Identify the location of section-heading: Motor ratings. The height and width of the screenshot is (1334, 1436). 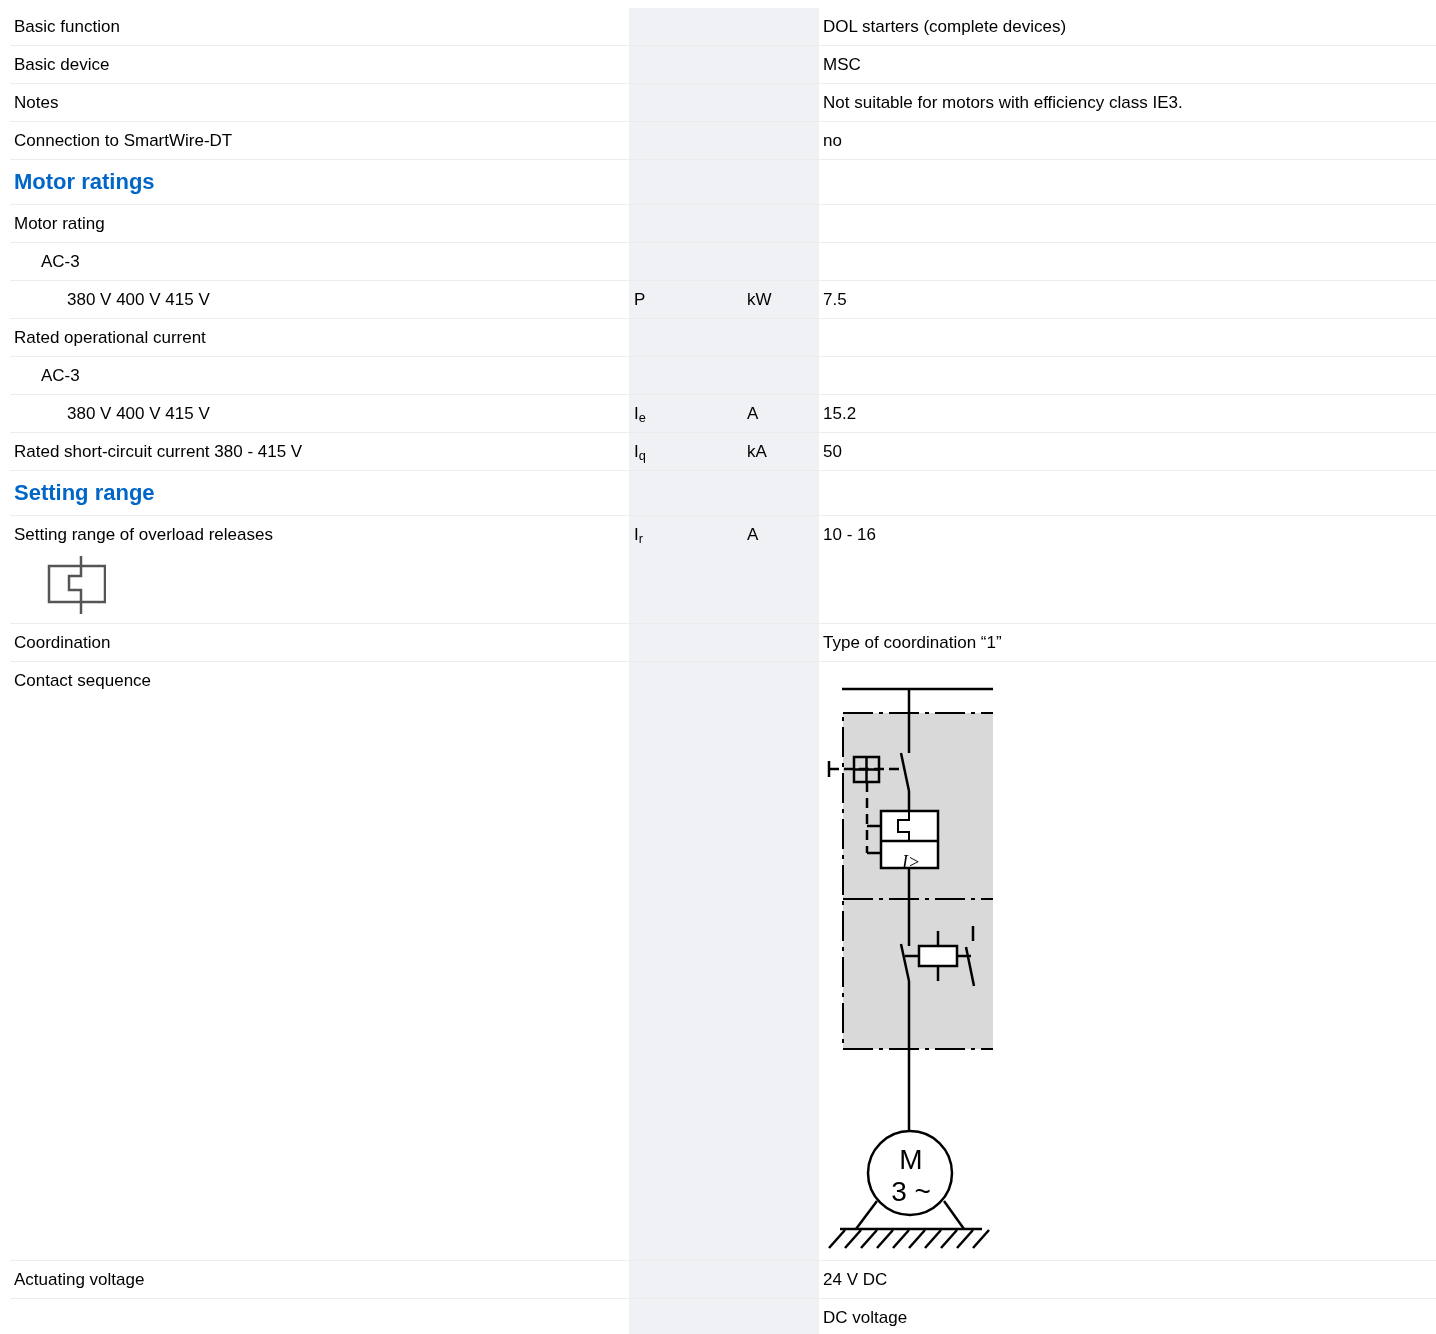
(85, 182).